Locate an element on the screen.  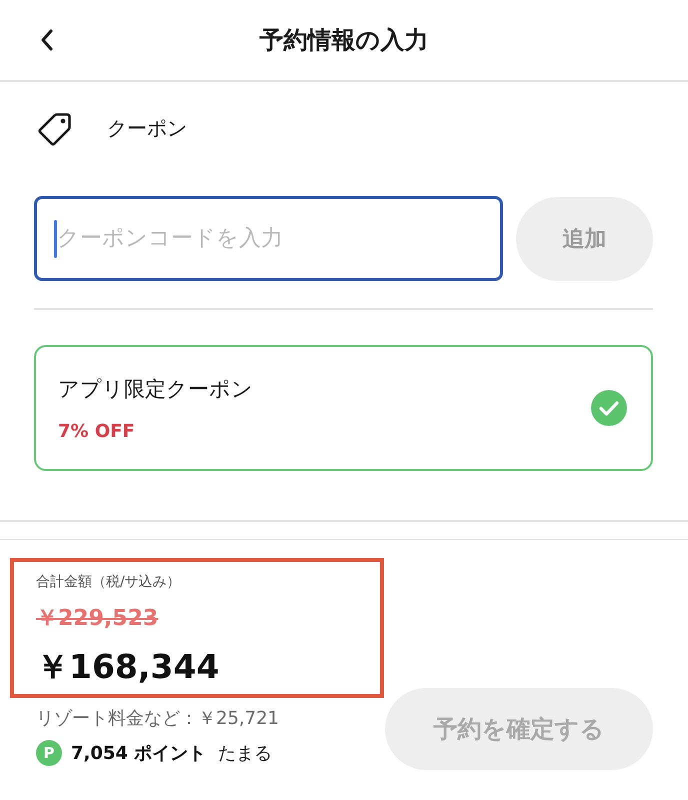
coupon-card: アプリ限定クーポン 7% OFF is located at coordinates (343, 408).